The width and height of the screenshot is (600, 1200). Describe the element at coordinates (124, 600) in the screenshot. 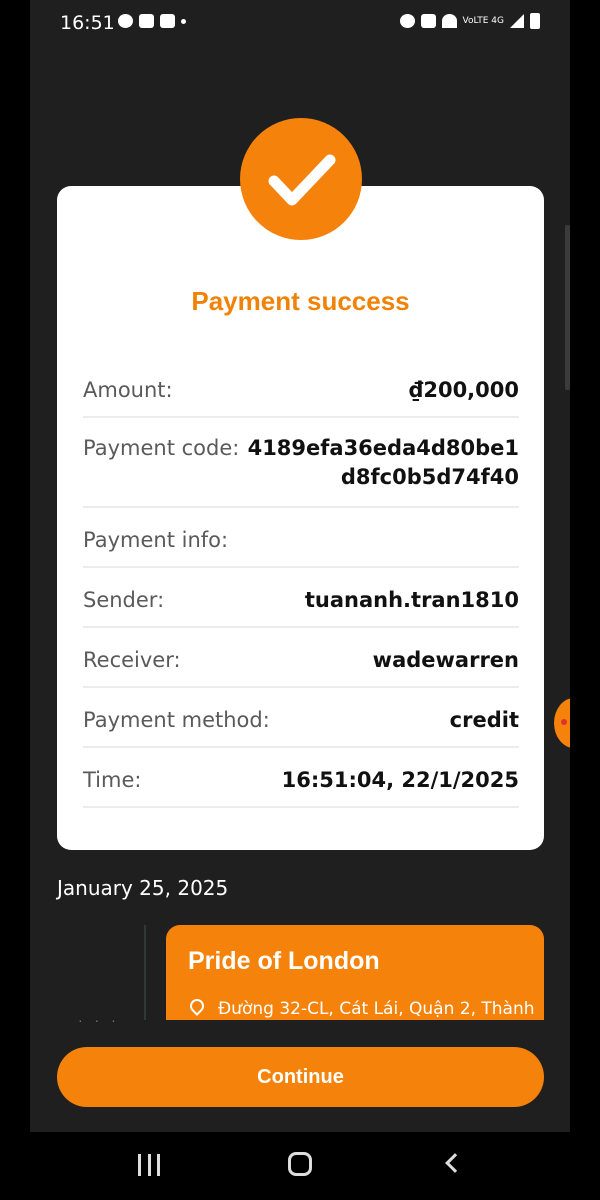

I see `detail-label: Sender:` at that location.